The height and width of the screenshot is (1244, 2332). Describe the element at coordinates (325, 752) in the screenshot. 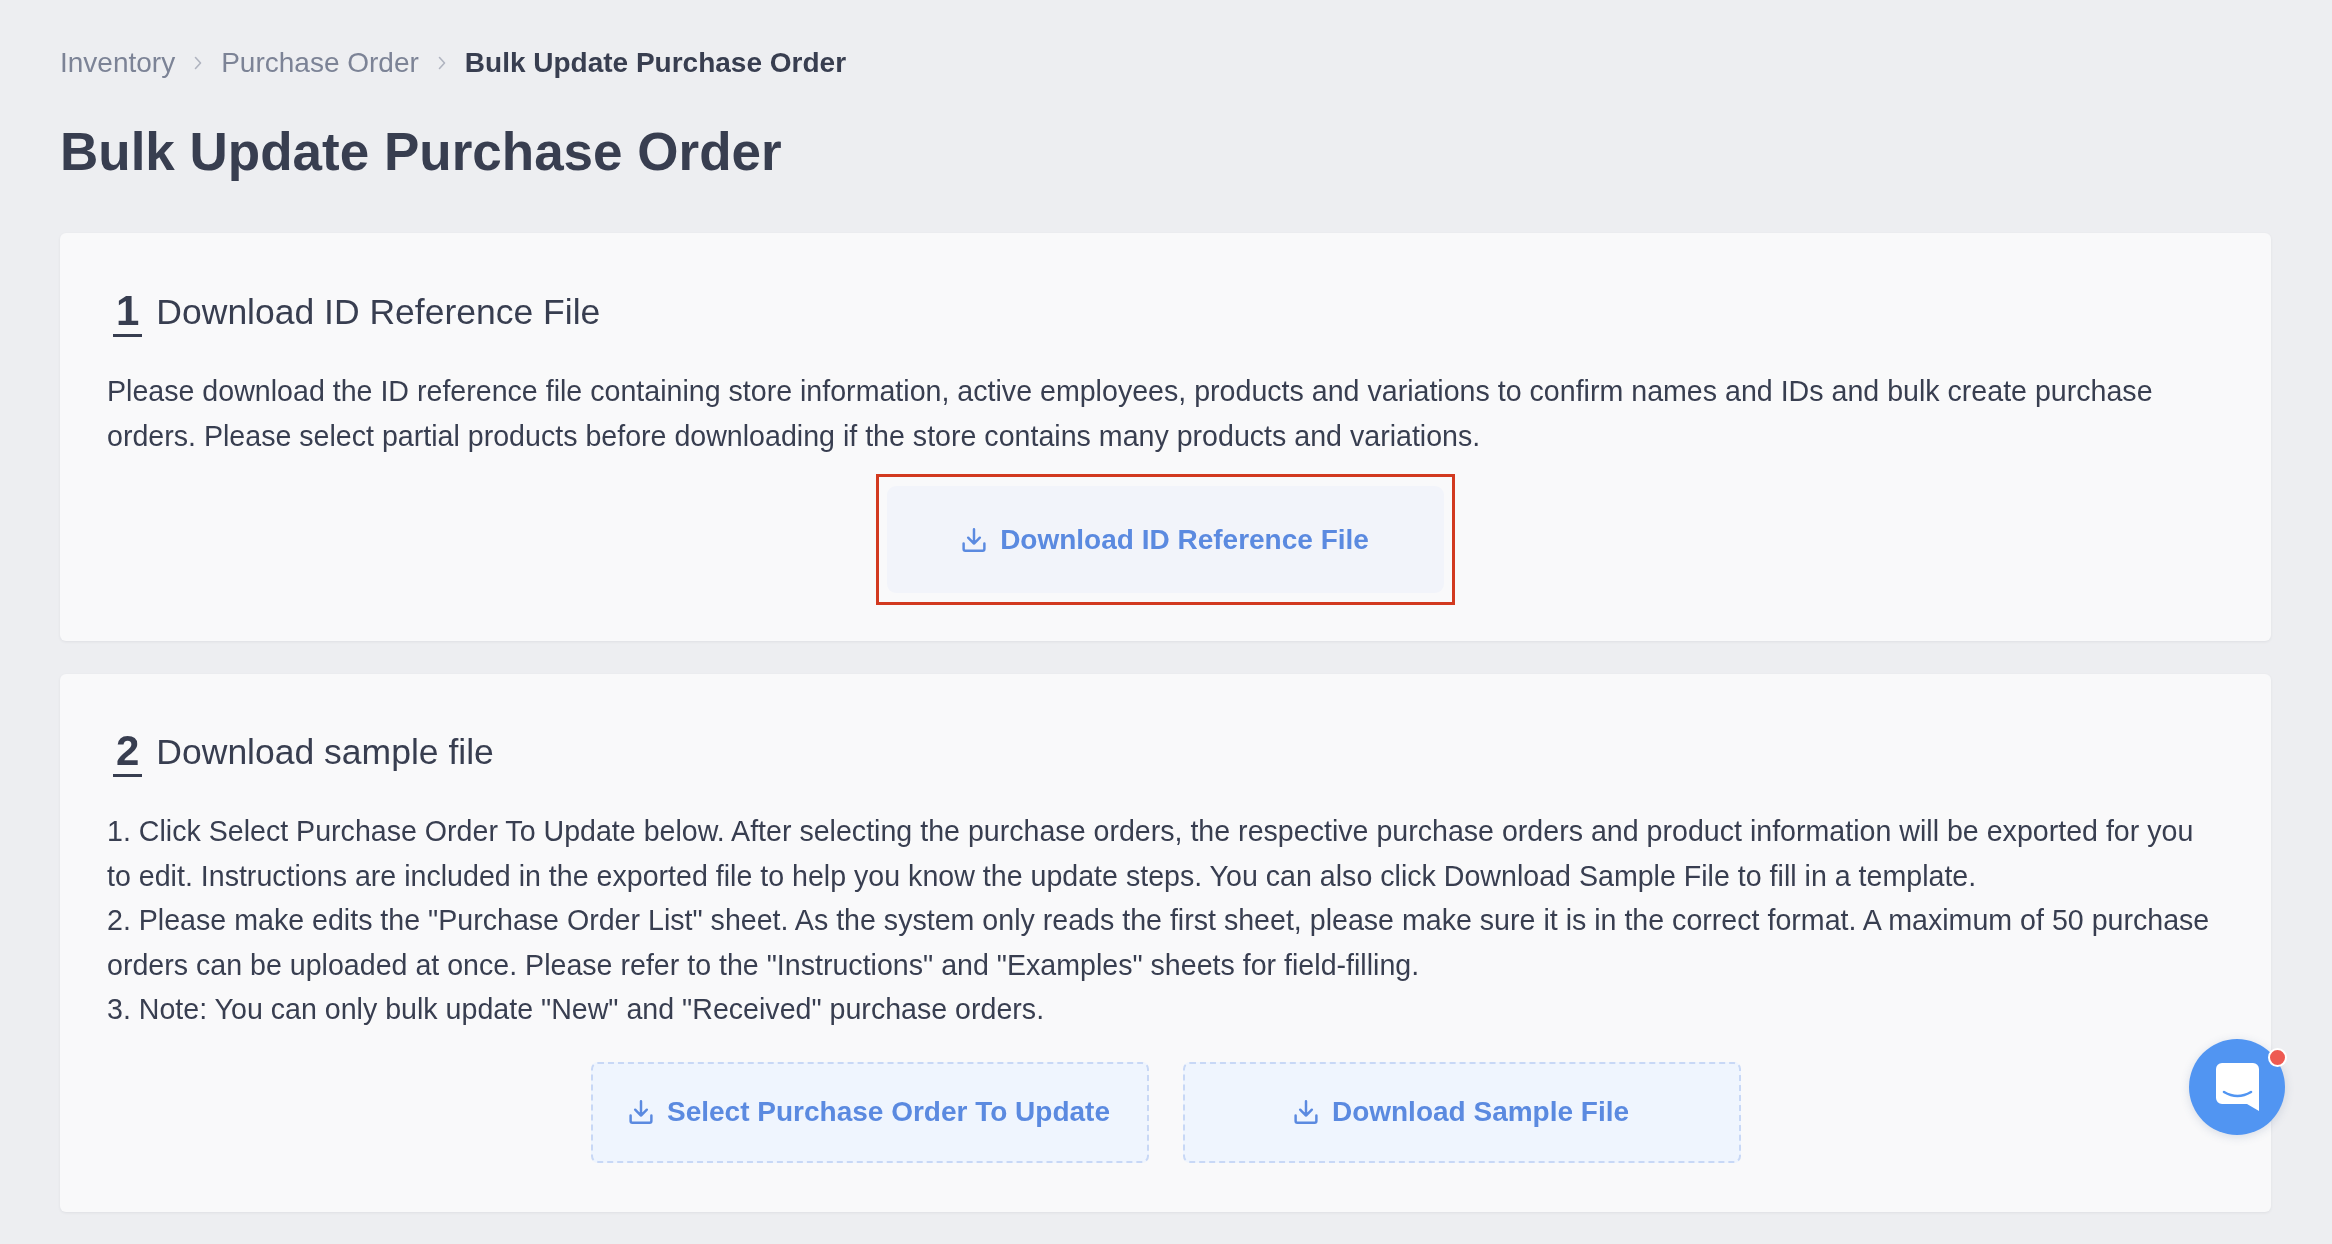

I see `step-title: Download sample file` at that location.